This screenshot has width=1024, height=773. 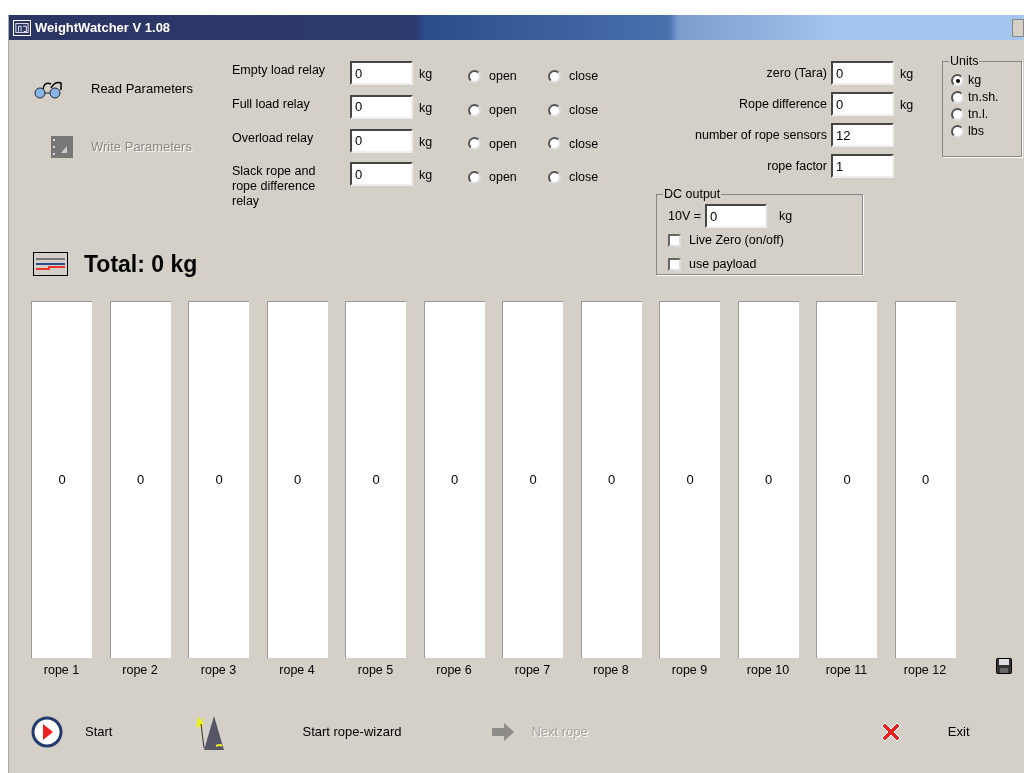 I want to click on output-input: 0, so click(x=736, y=216).